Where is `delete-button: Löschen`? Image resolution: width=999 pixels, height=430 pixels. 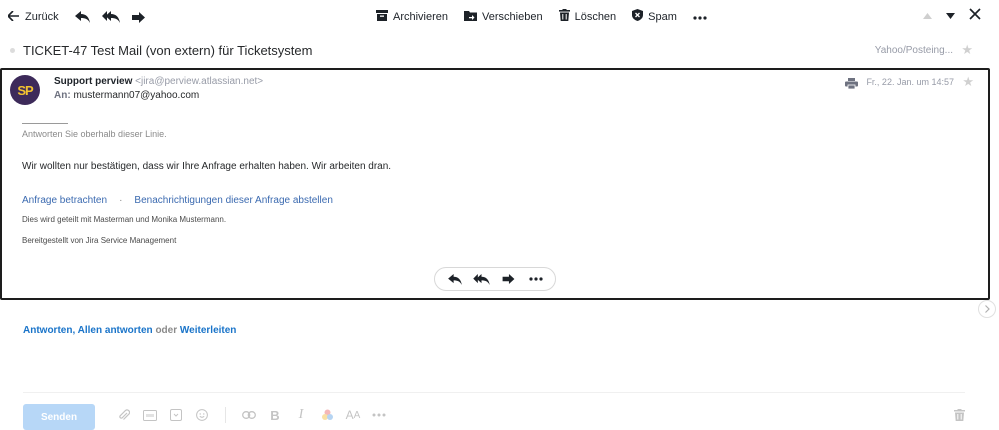
delete-button: Löschen is located at coordinates (587, 16).